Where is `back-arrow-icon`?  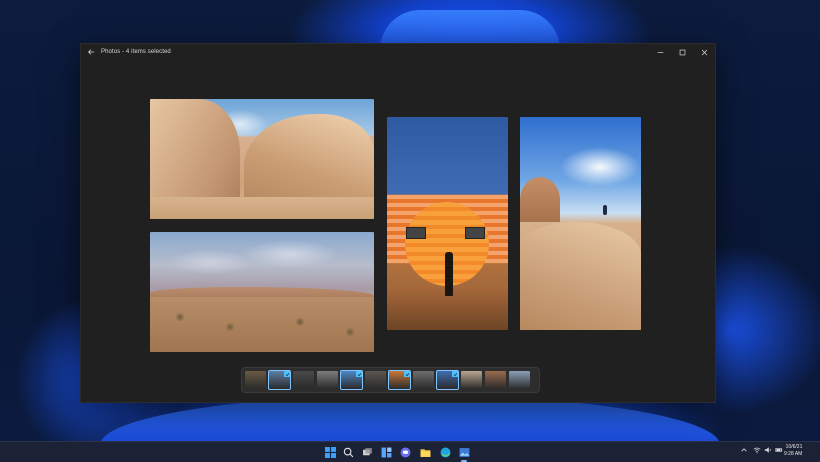 back-arrow-icon is located at coordinates (91, 52).